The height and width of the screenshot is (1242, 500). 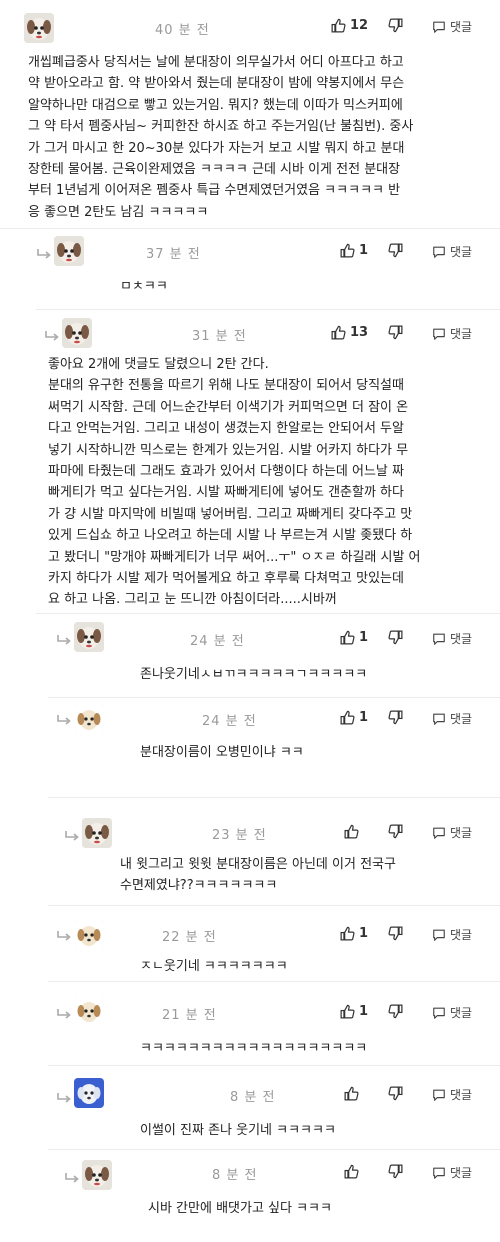 What do you see at coordinates (214, 966) in the screenshot?
I see `comment-text: ㅈㄴ웃기네 ㅋㅋㅋㅋㅋㅋㅋ` at bounding box center [214, 966].